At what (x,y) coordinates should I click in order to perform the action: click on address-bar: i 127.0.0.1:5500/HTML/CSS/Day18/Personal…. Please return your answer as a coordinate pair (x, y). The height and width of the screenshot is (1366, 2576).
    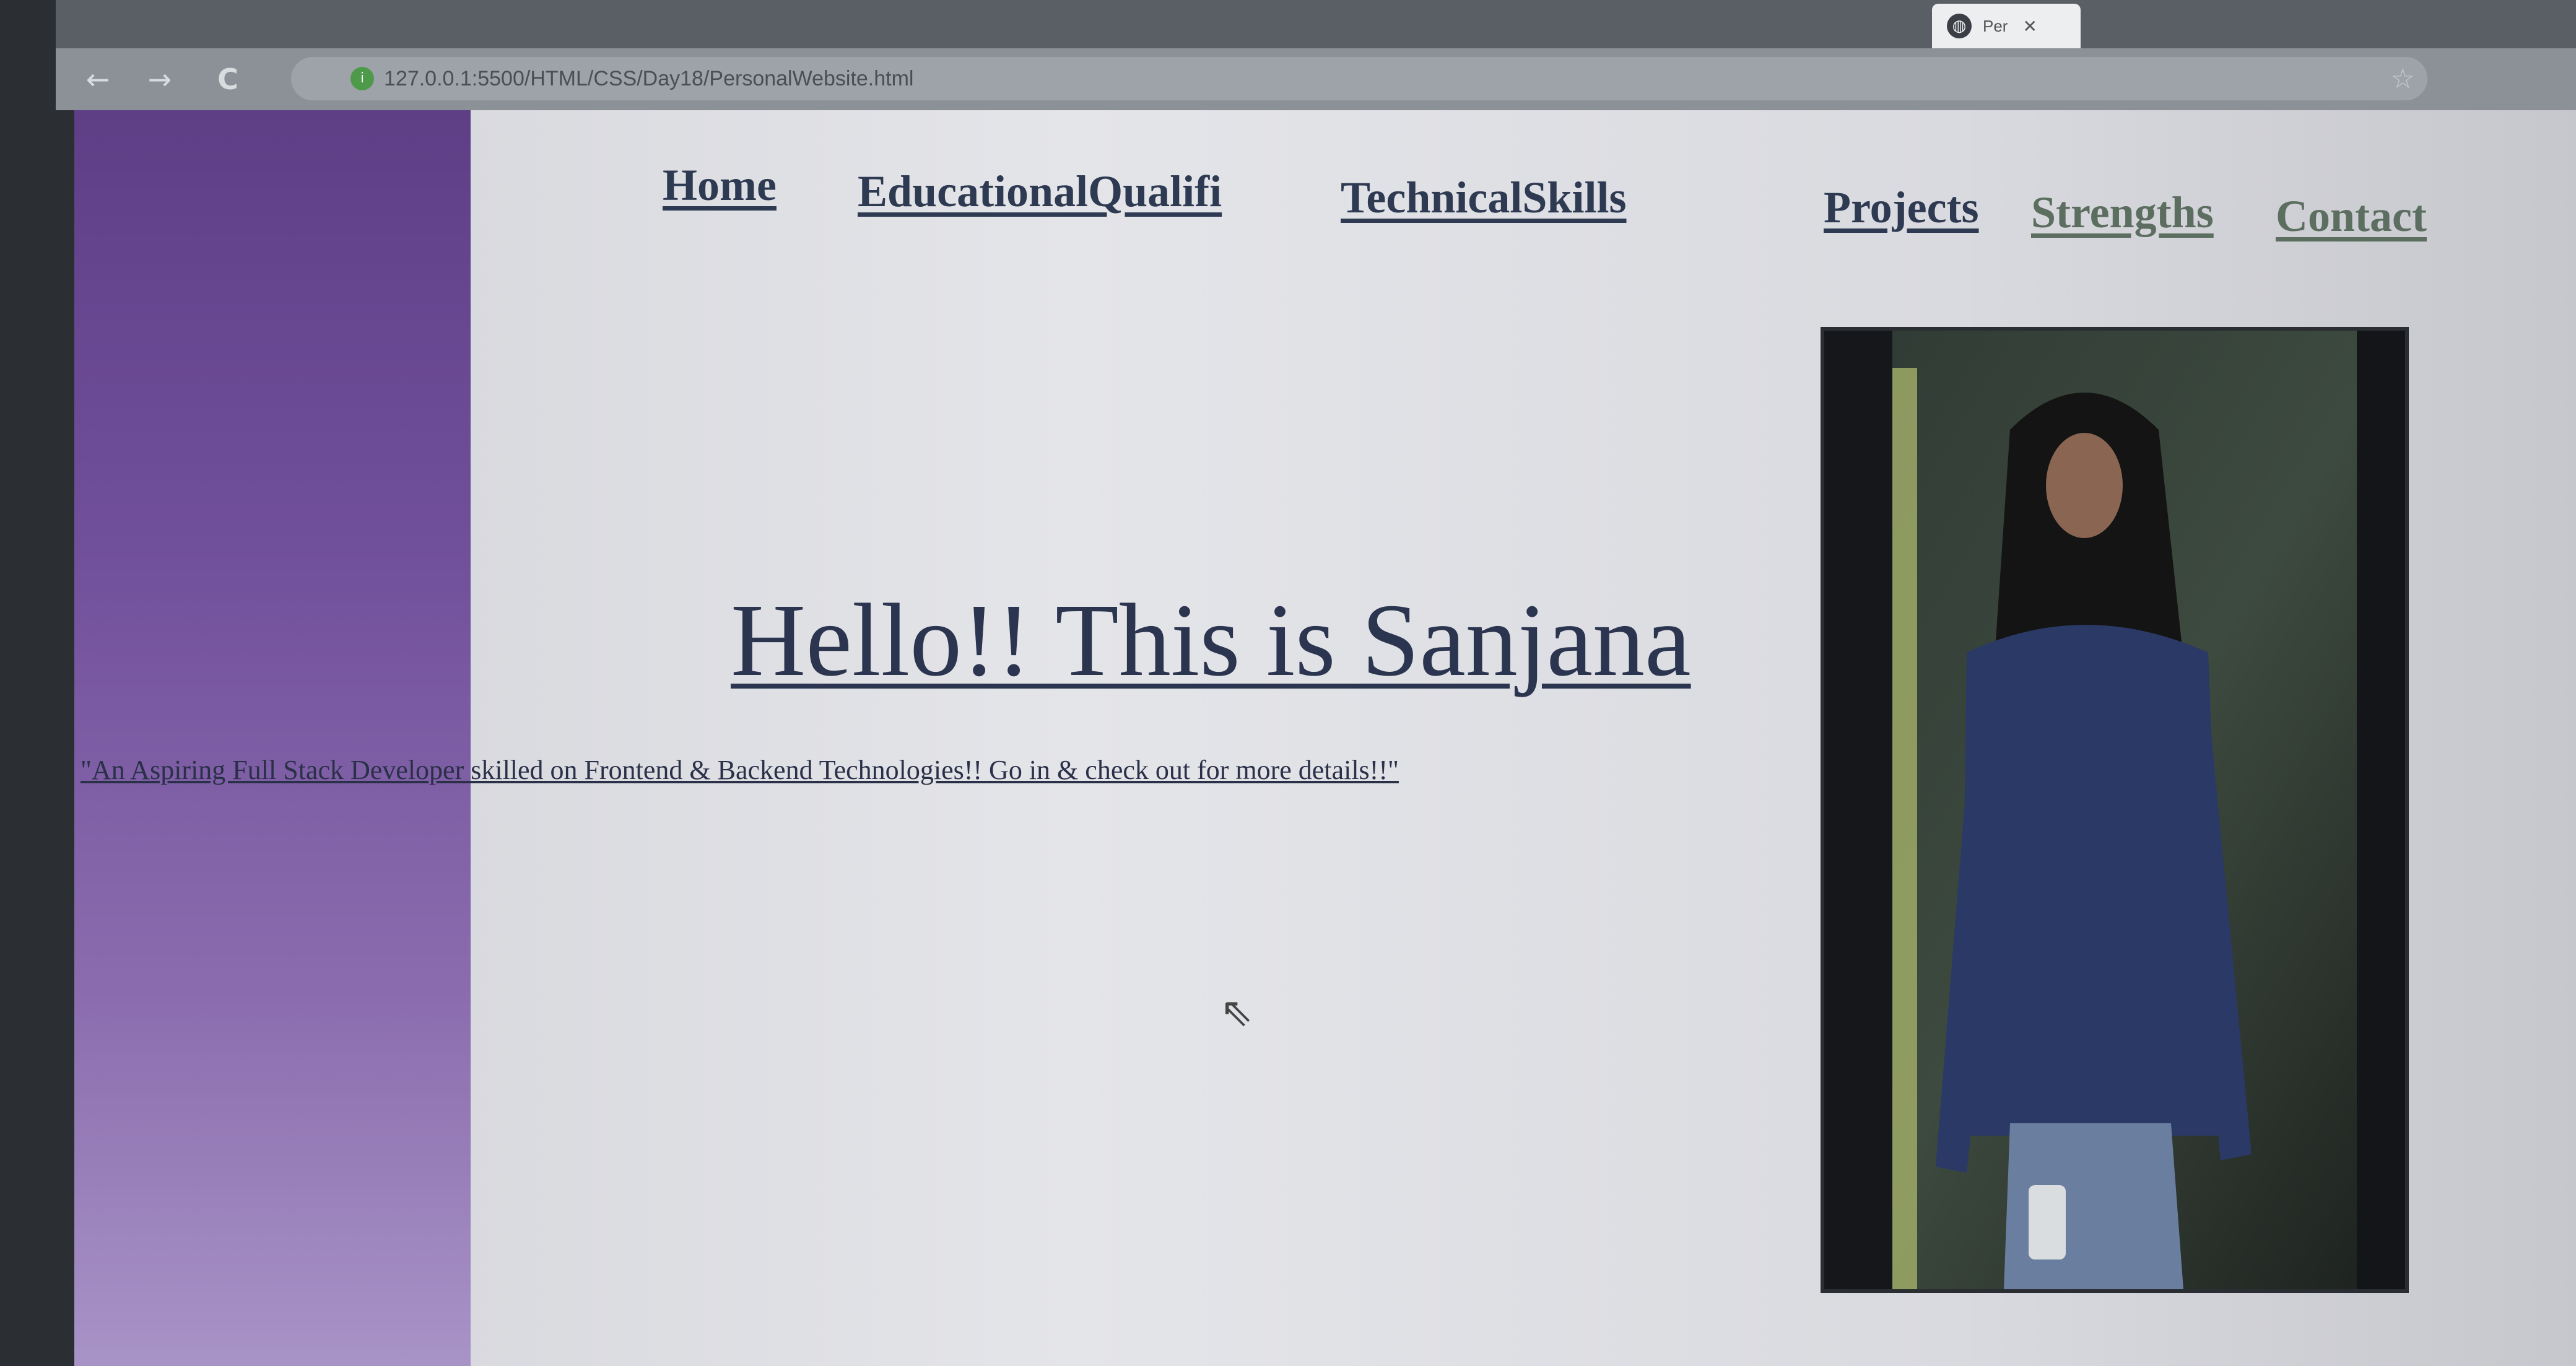
    Looking at the image, I should click on (1359, 78).